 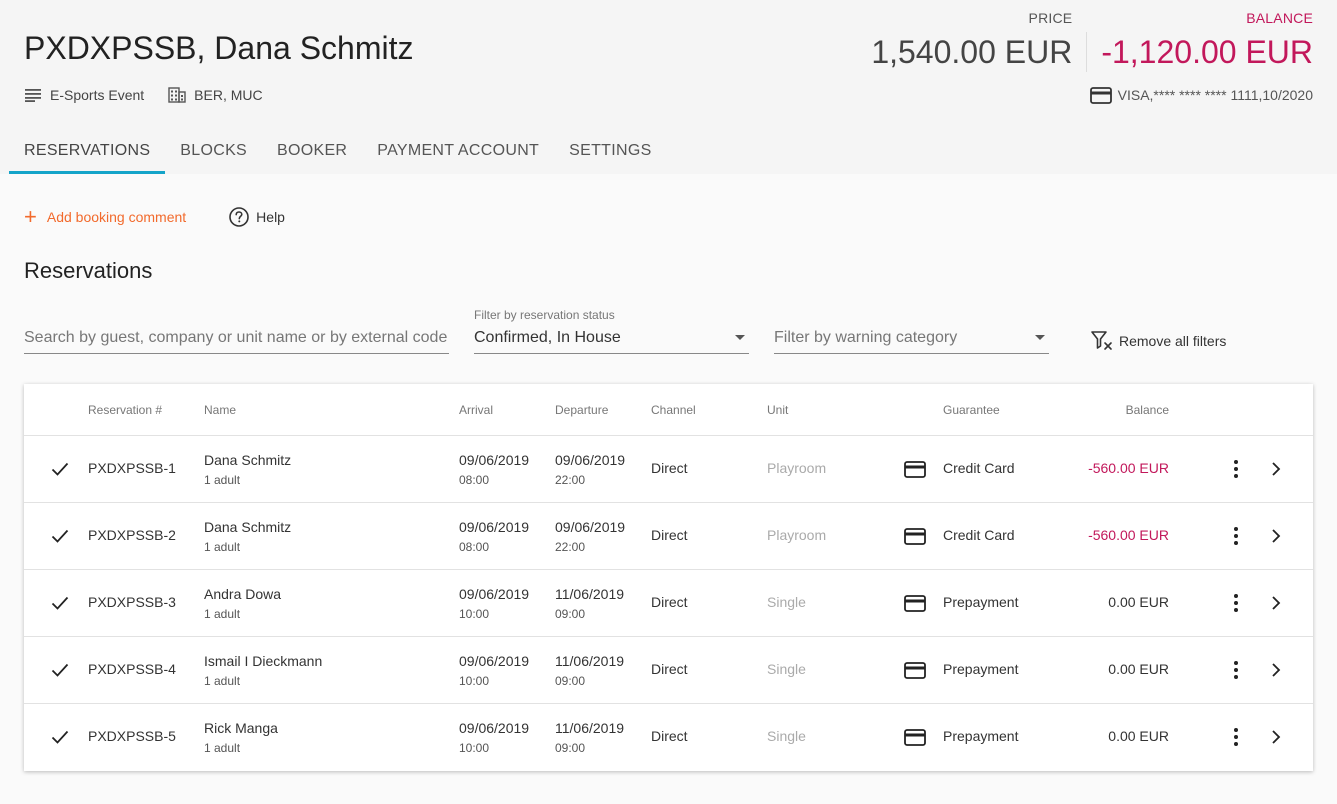 I want to click on tab-reservations: RESERVATIONS, so click(x=87, y=151).